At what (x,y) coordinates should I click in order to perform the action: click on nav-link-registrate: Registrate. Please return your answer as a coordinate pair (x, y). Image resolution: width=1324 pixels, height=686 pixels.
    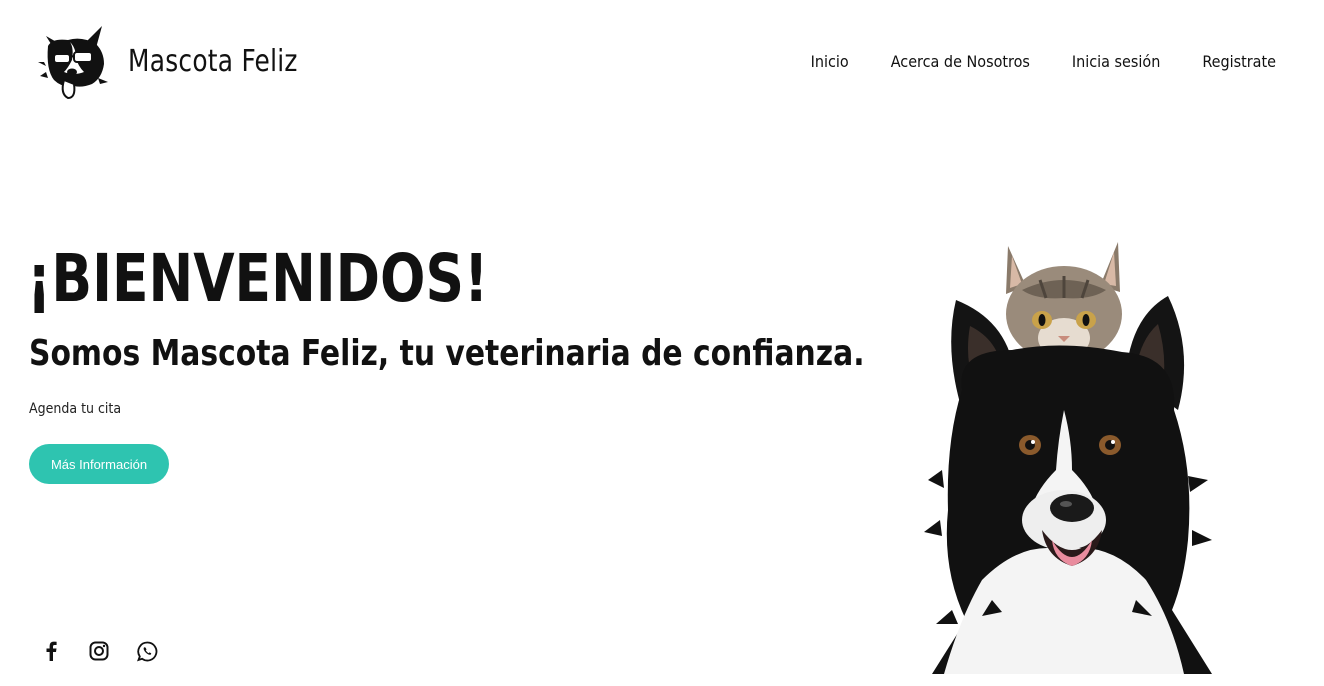
    Looking at the image, I should click on (1239, 61).